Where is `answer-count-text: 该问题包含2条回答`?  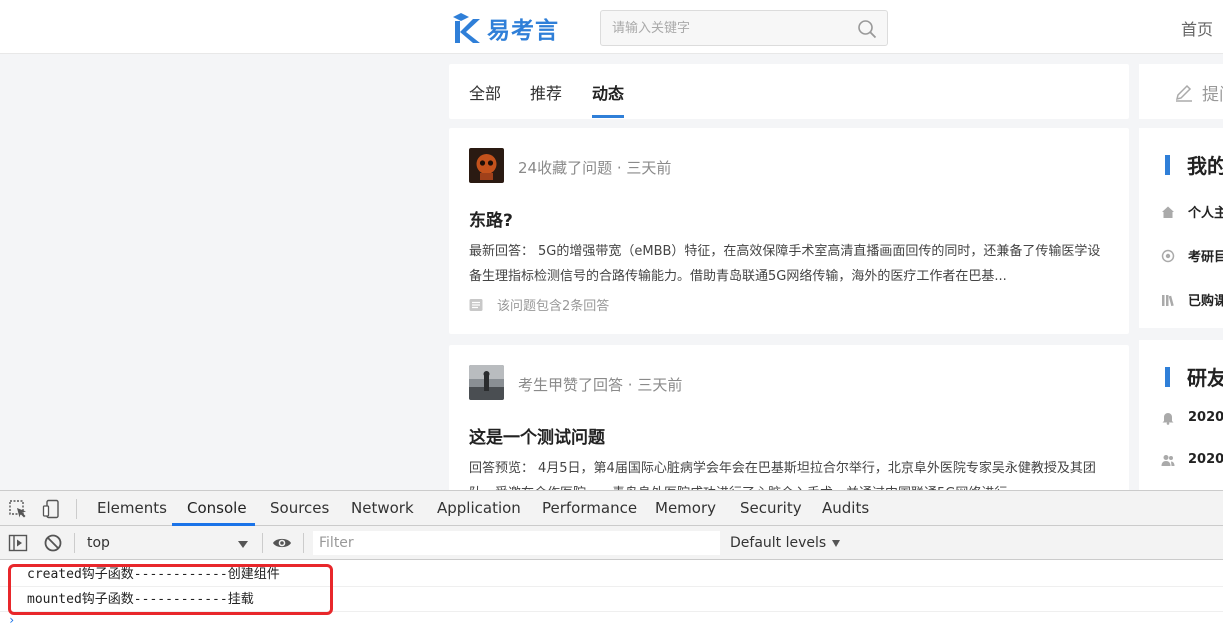
answer-count-text: 该问题包含2条回答 is located at coordinates (553, 306).